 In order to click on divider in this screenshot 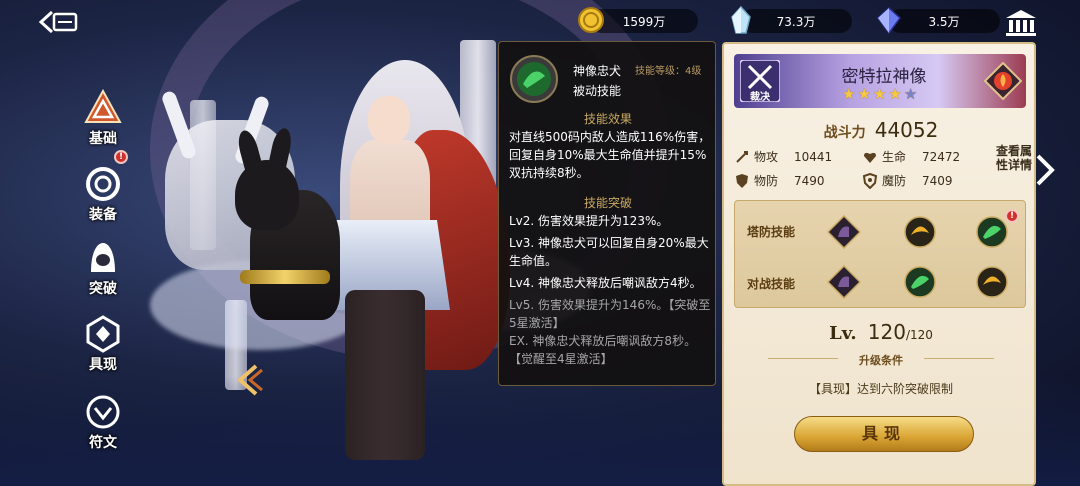, I will do `click(959, 358)`.